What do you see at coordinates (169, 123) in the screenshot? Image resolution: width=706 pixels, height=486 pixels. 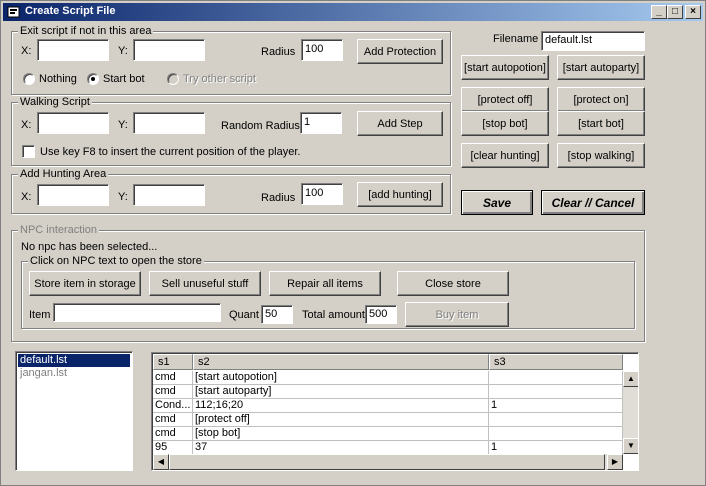 I see `walk-y-input` at bounding box center [169, 123].